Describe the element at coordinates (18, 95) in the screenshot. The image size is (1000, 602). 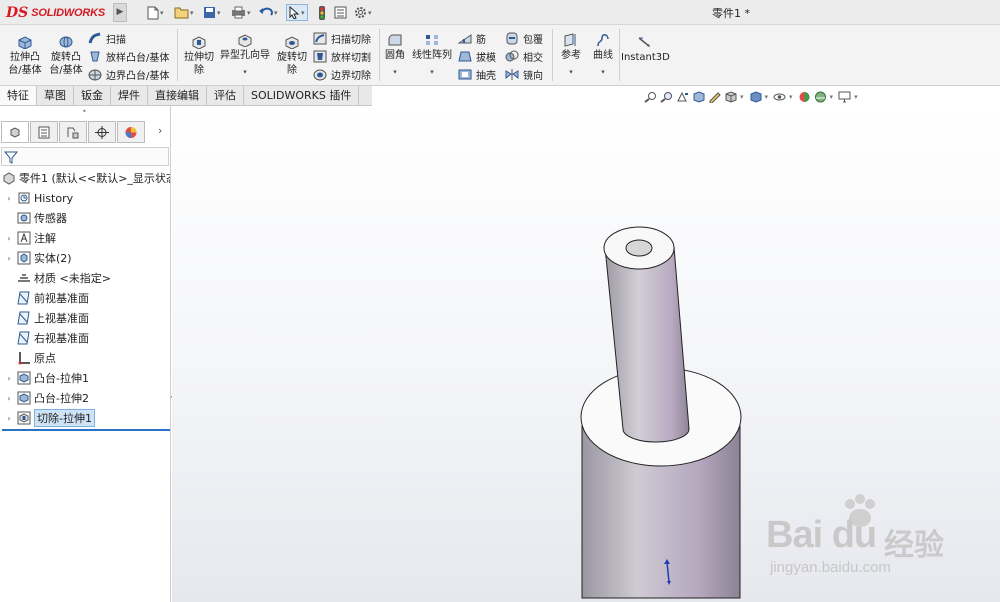
I see `tab-features: 特征` at that location.